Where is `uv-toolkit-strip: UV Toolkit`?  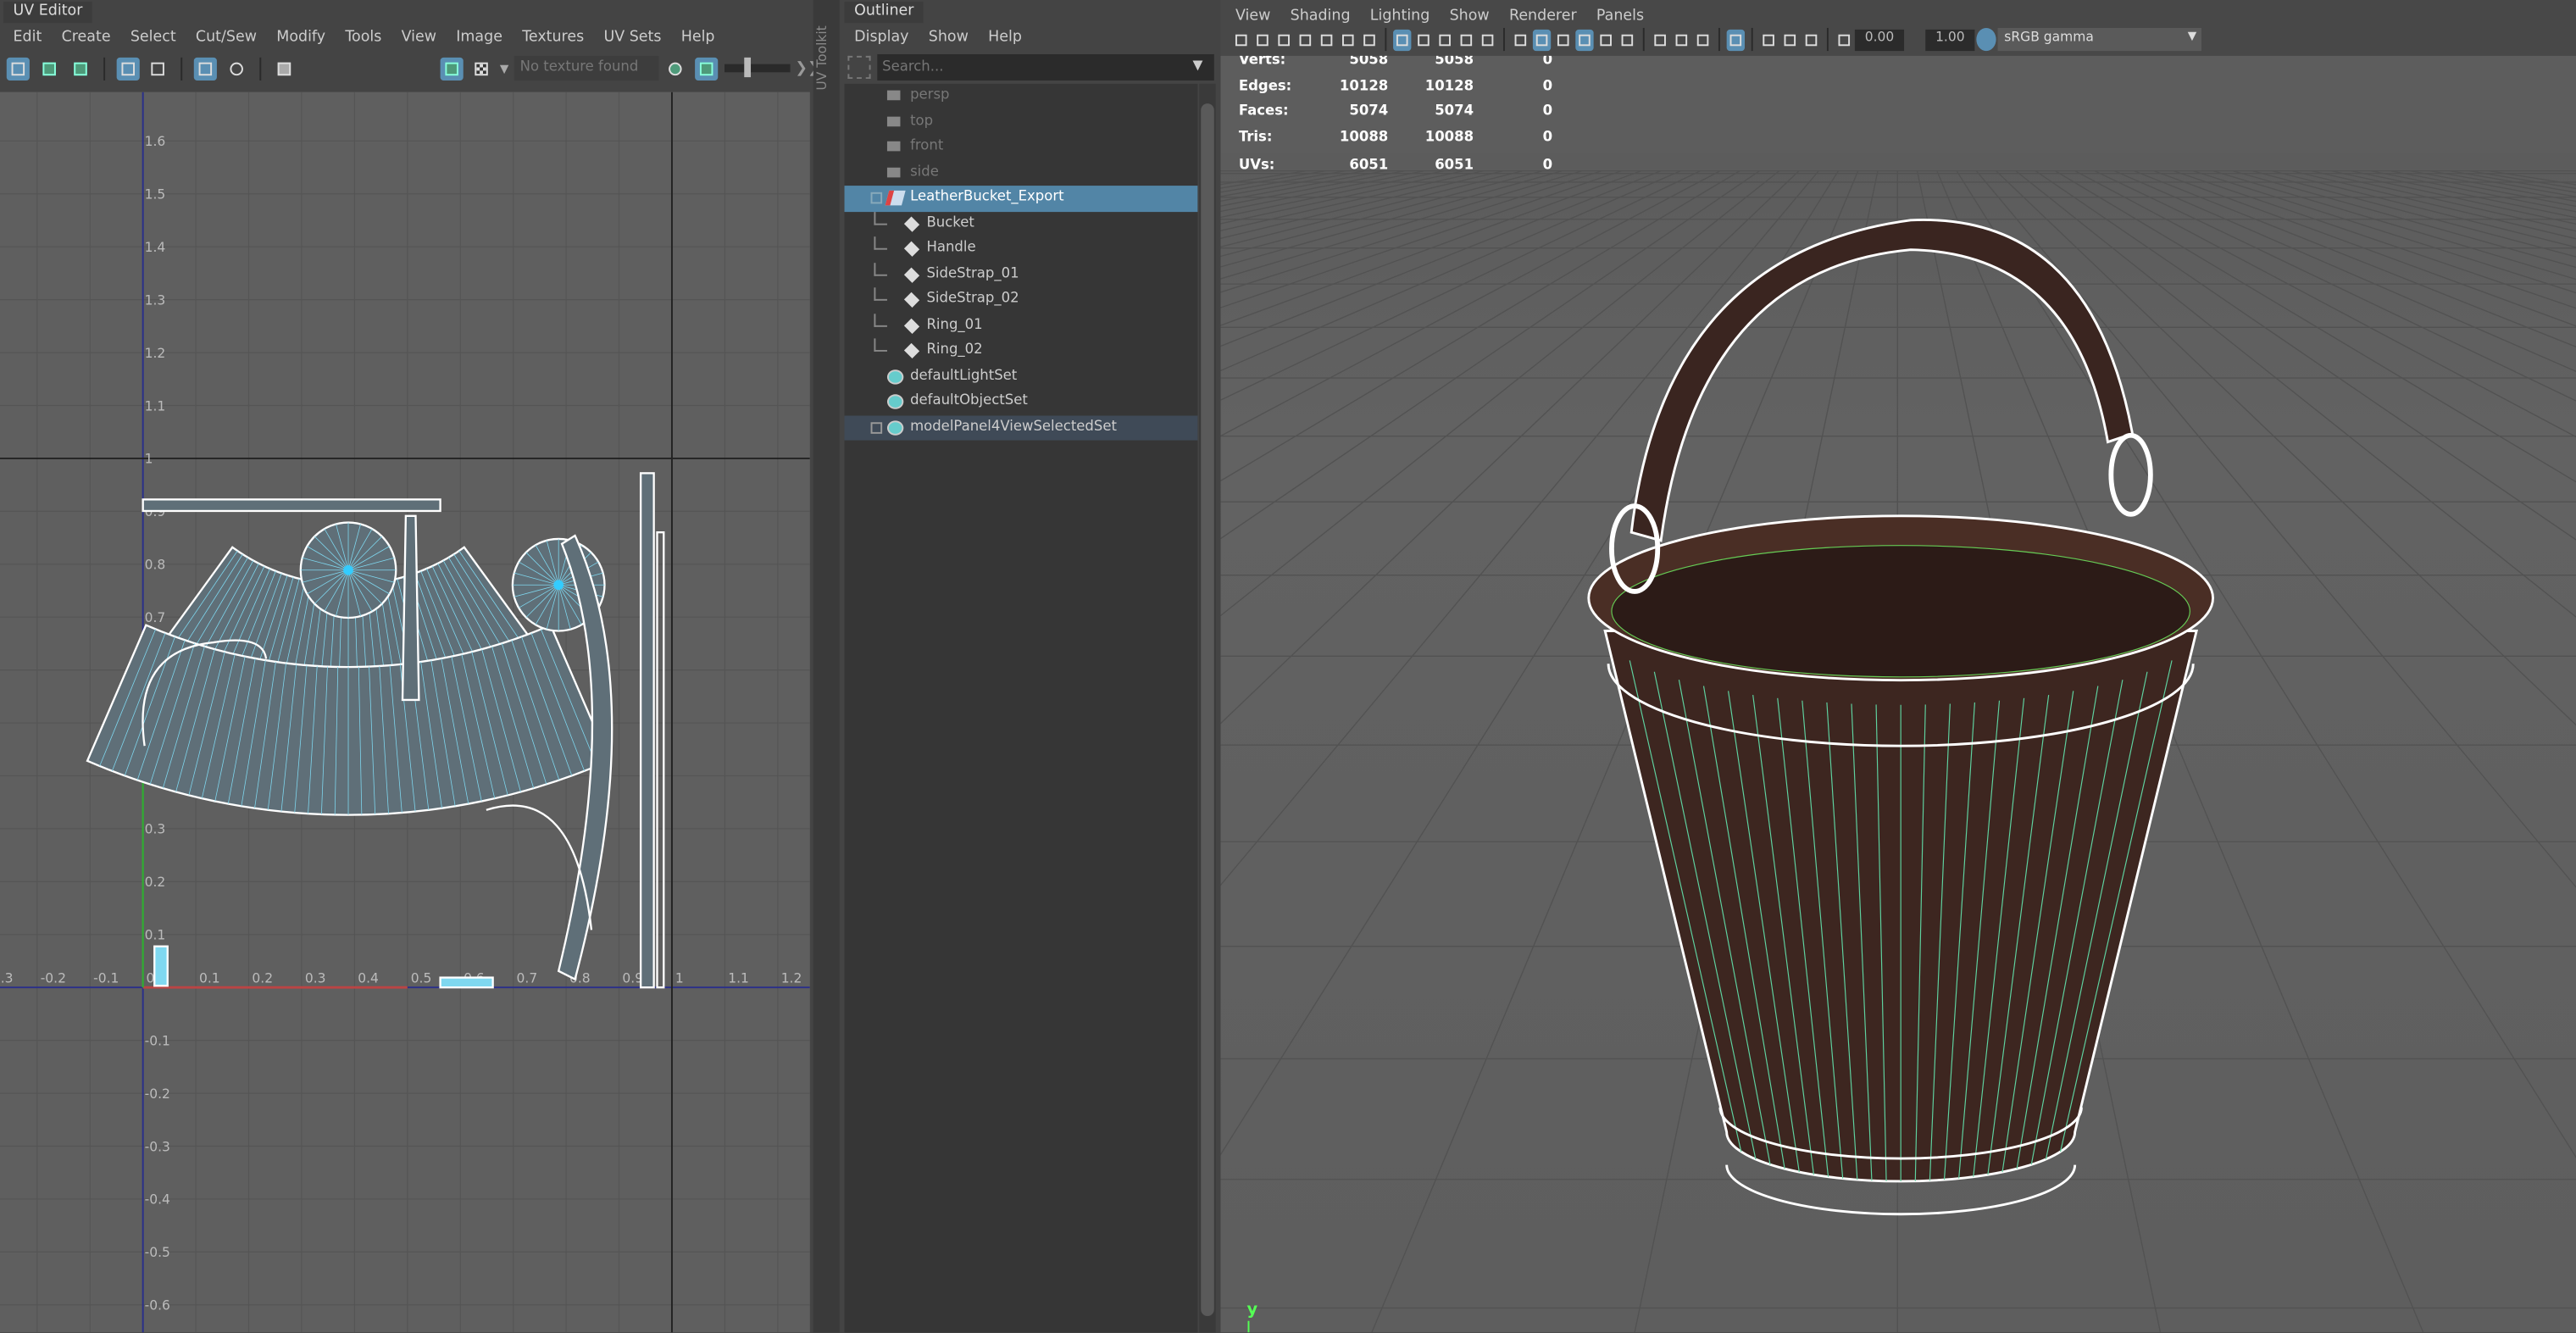
uv-toolkit-strip: UV Toolkit is located at coordinates (826, 666).